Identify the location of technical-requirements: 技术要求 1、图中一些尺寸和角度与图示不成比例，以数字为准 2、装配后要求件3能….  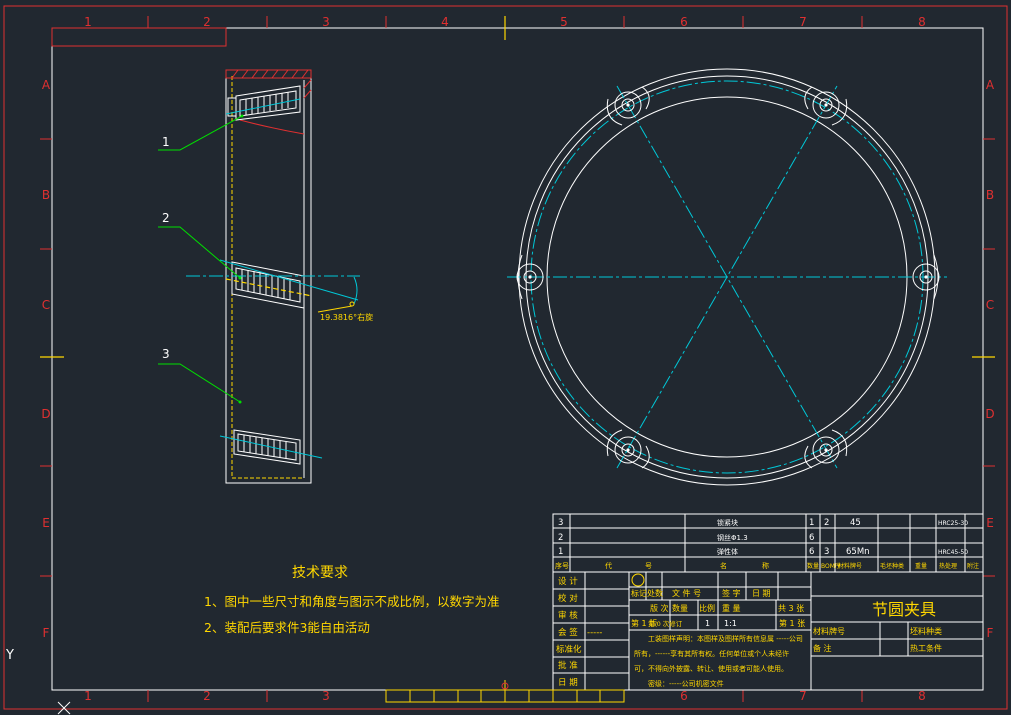
(351, 600).